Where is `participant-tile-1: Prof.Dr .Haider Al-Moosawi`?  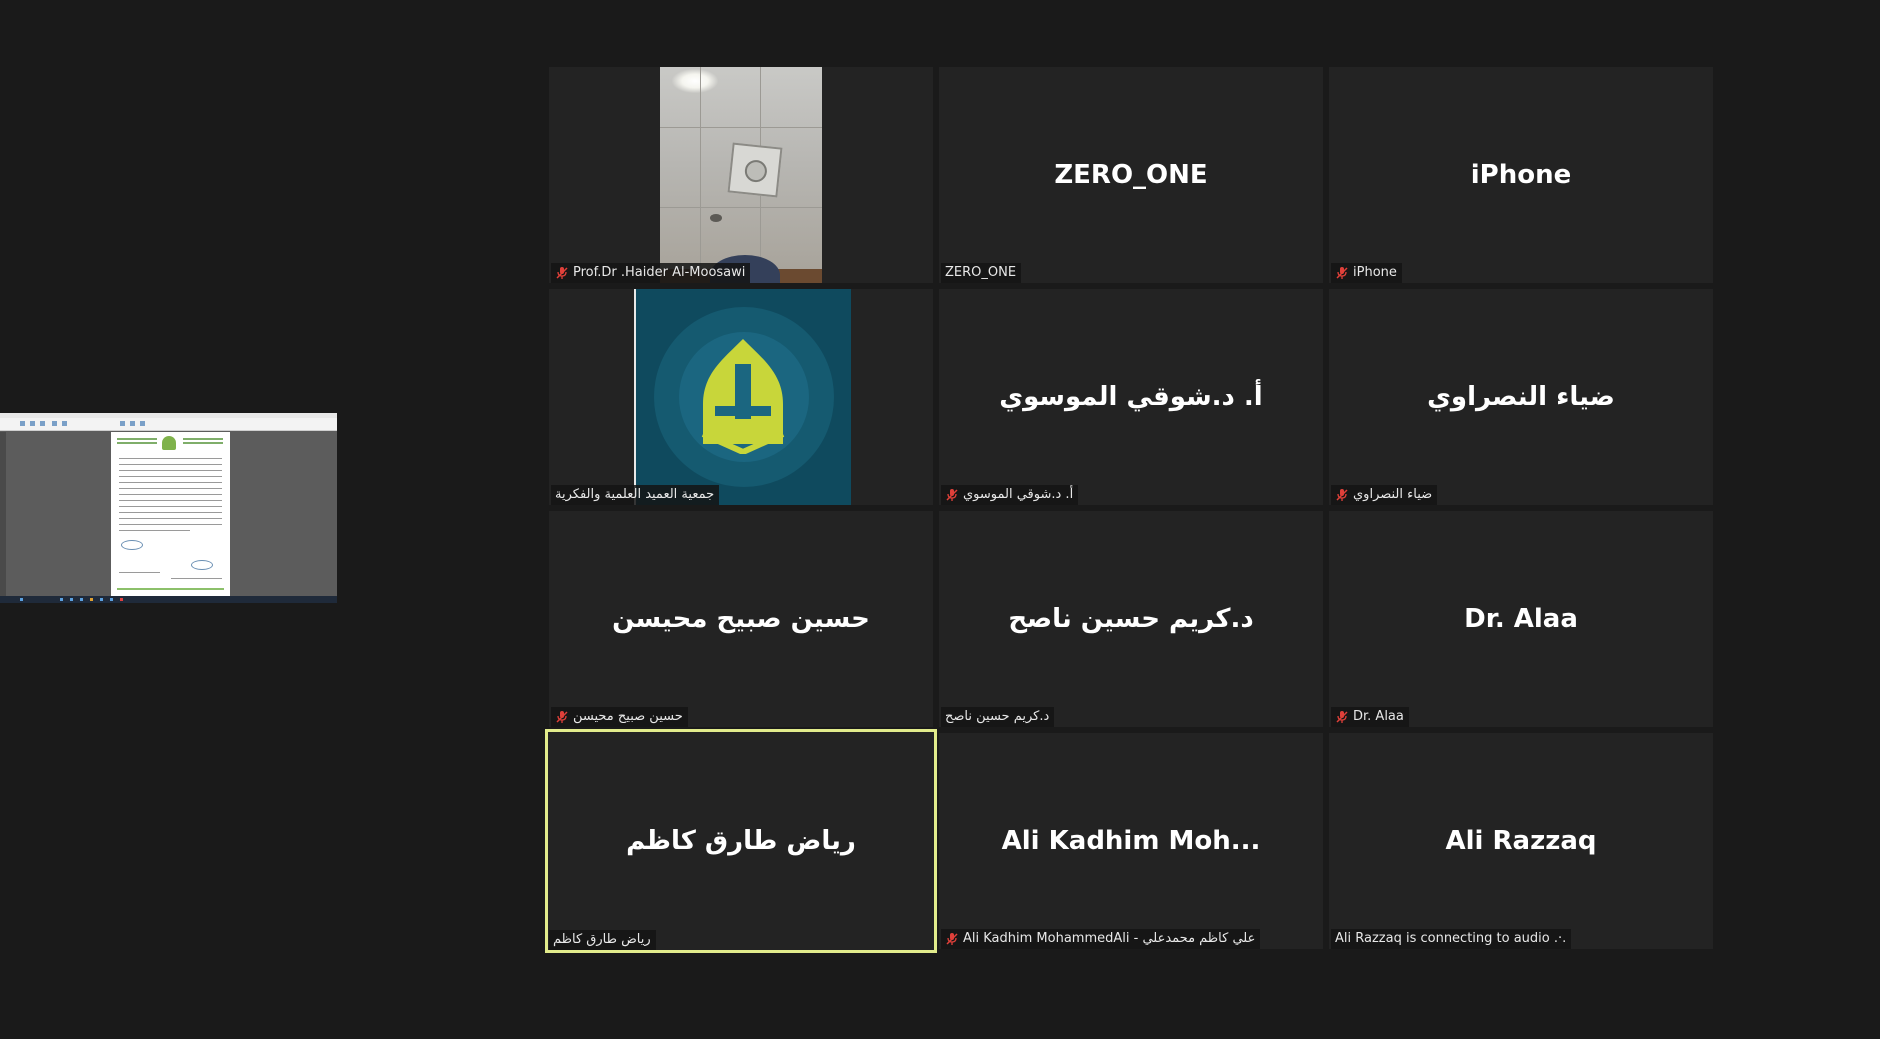 participant-tile-1: Prof.Dr .Haider Al-Moosawi is located at coordinates (741, 175).